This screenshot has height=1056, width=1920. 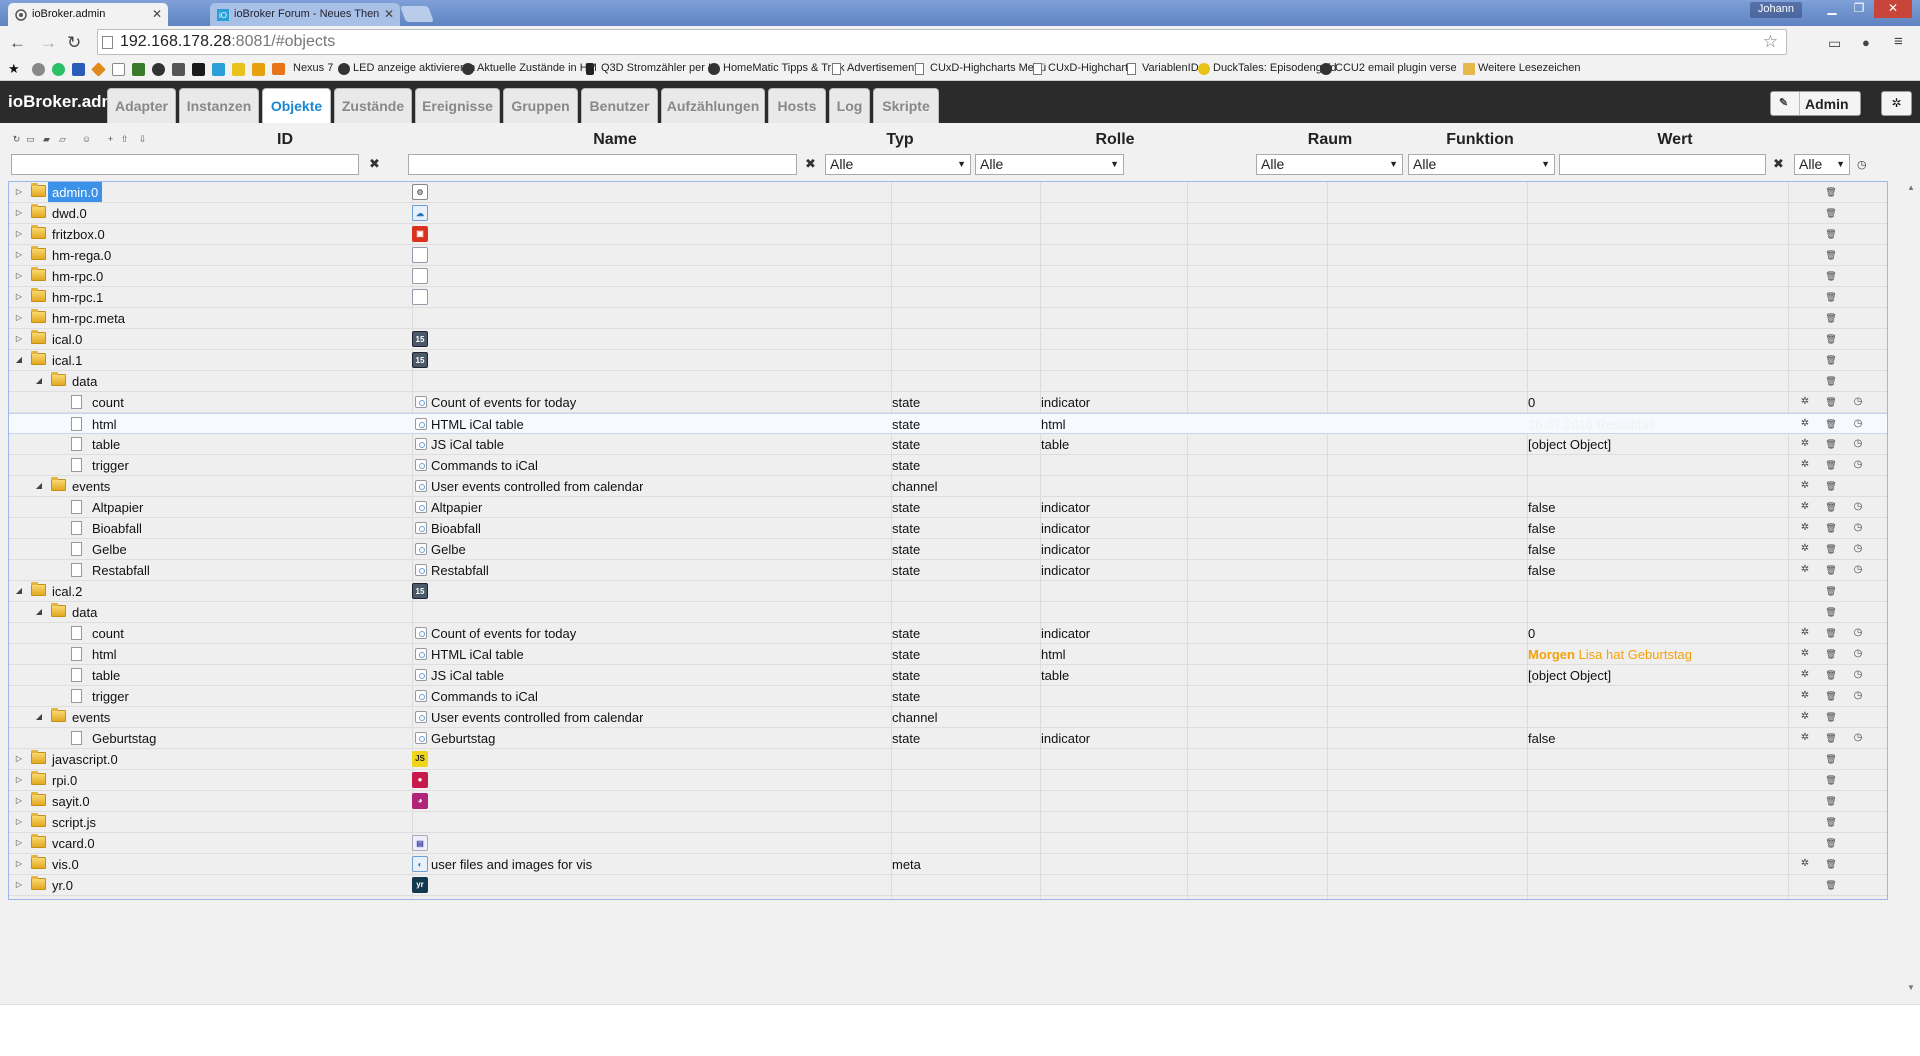 I want to click on tree-folder-row: ◢ data 🗑, so click(x=948, y=381).